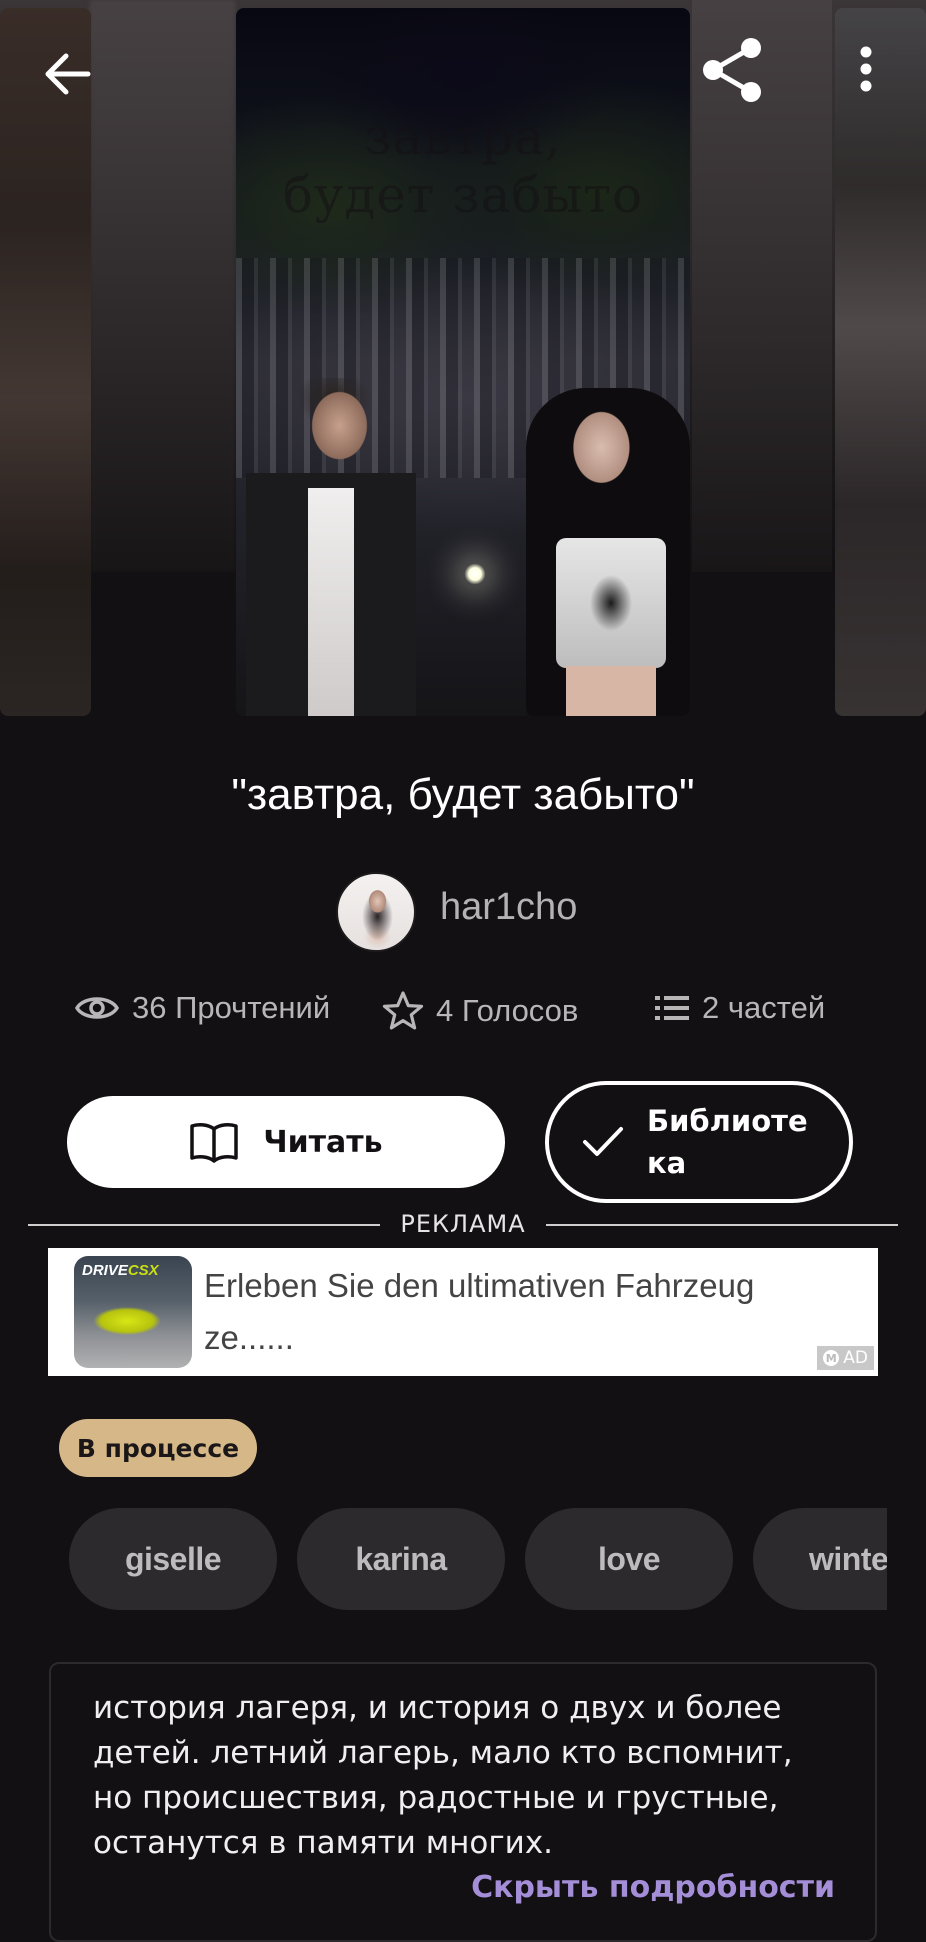 The height and width of the screenshot is (1942, 926). Describe the element at coordinates (133, 1312) in the screenshot. I see `ad-thumbnail: DRIVECSX` at that location.